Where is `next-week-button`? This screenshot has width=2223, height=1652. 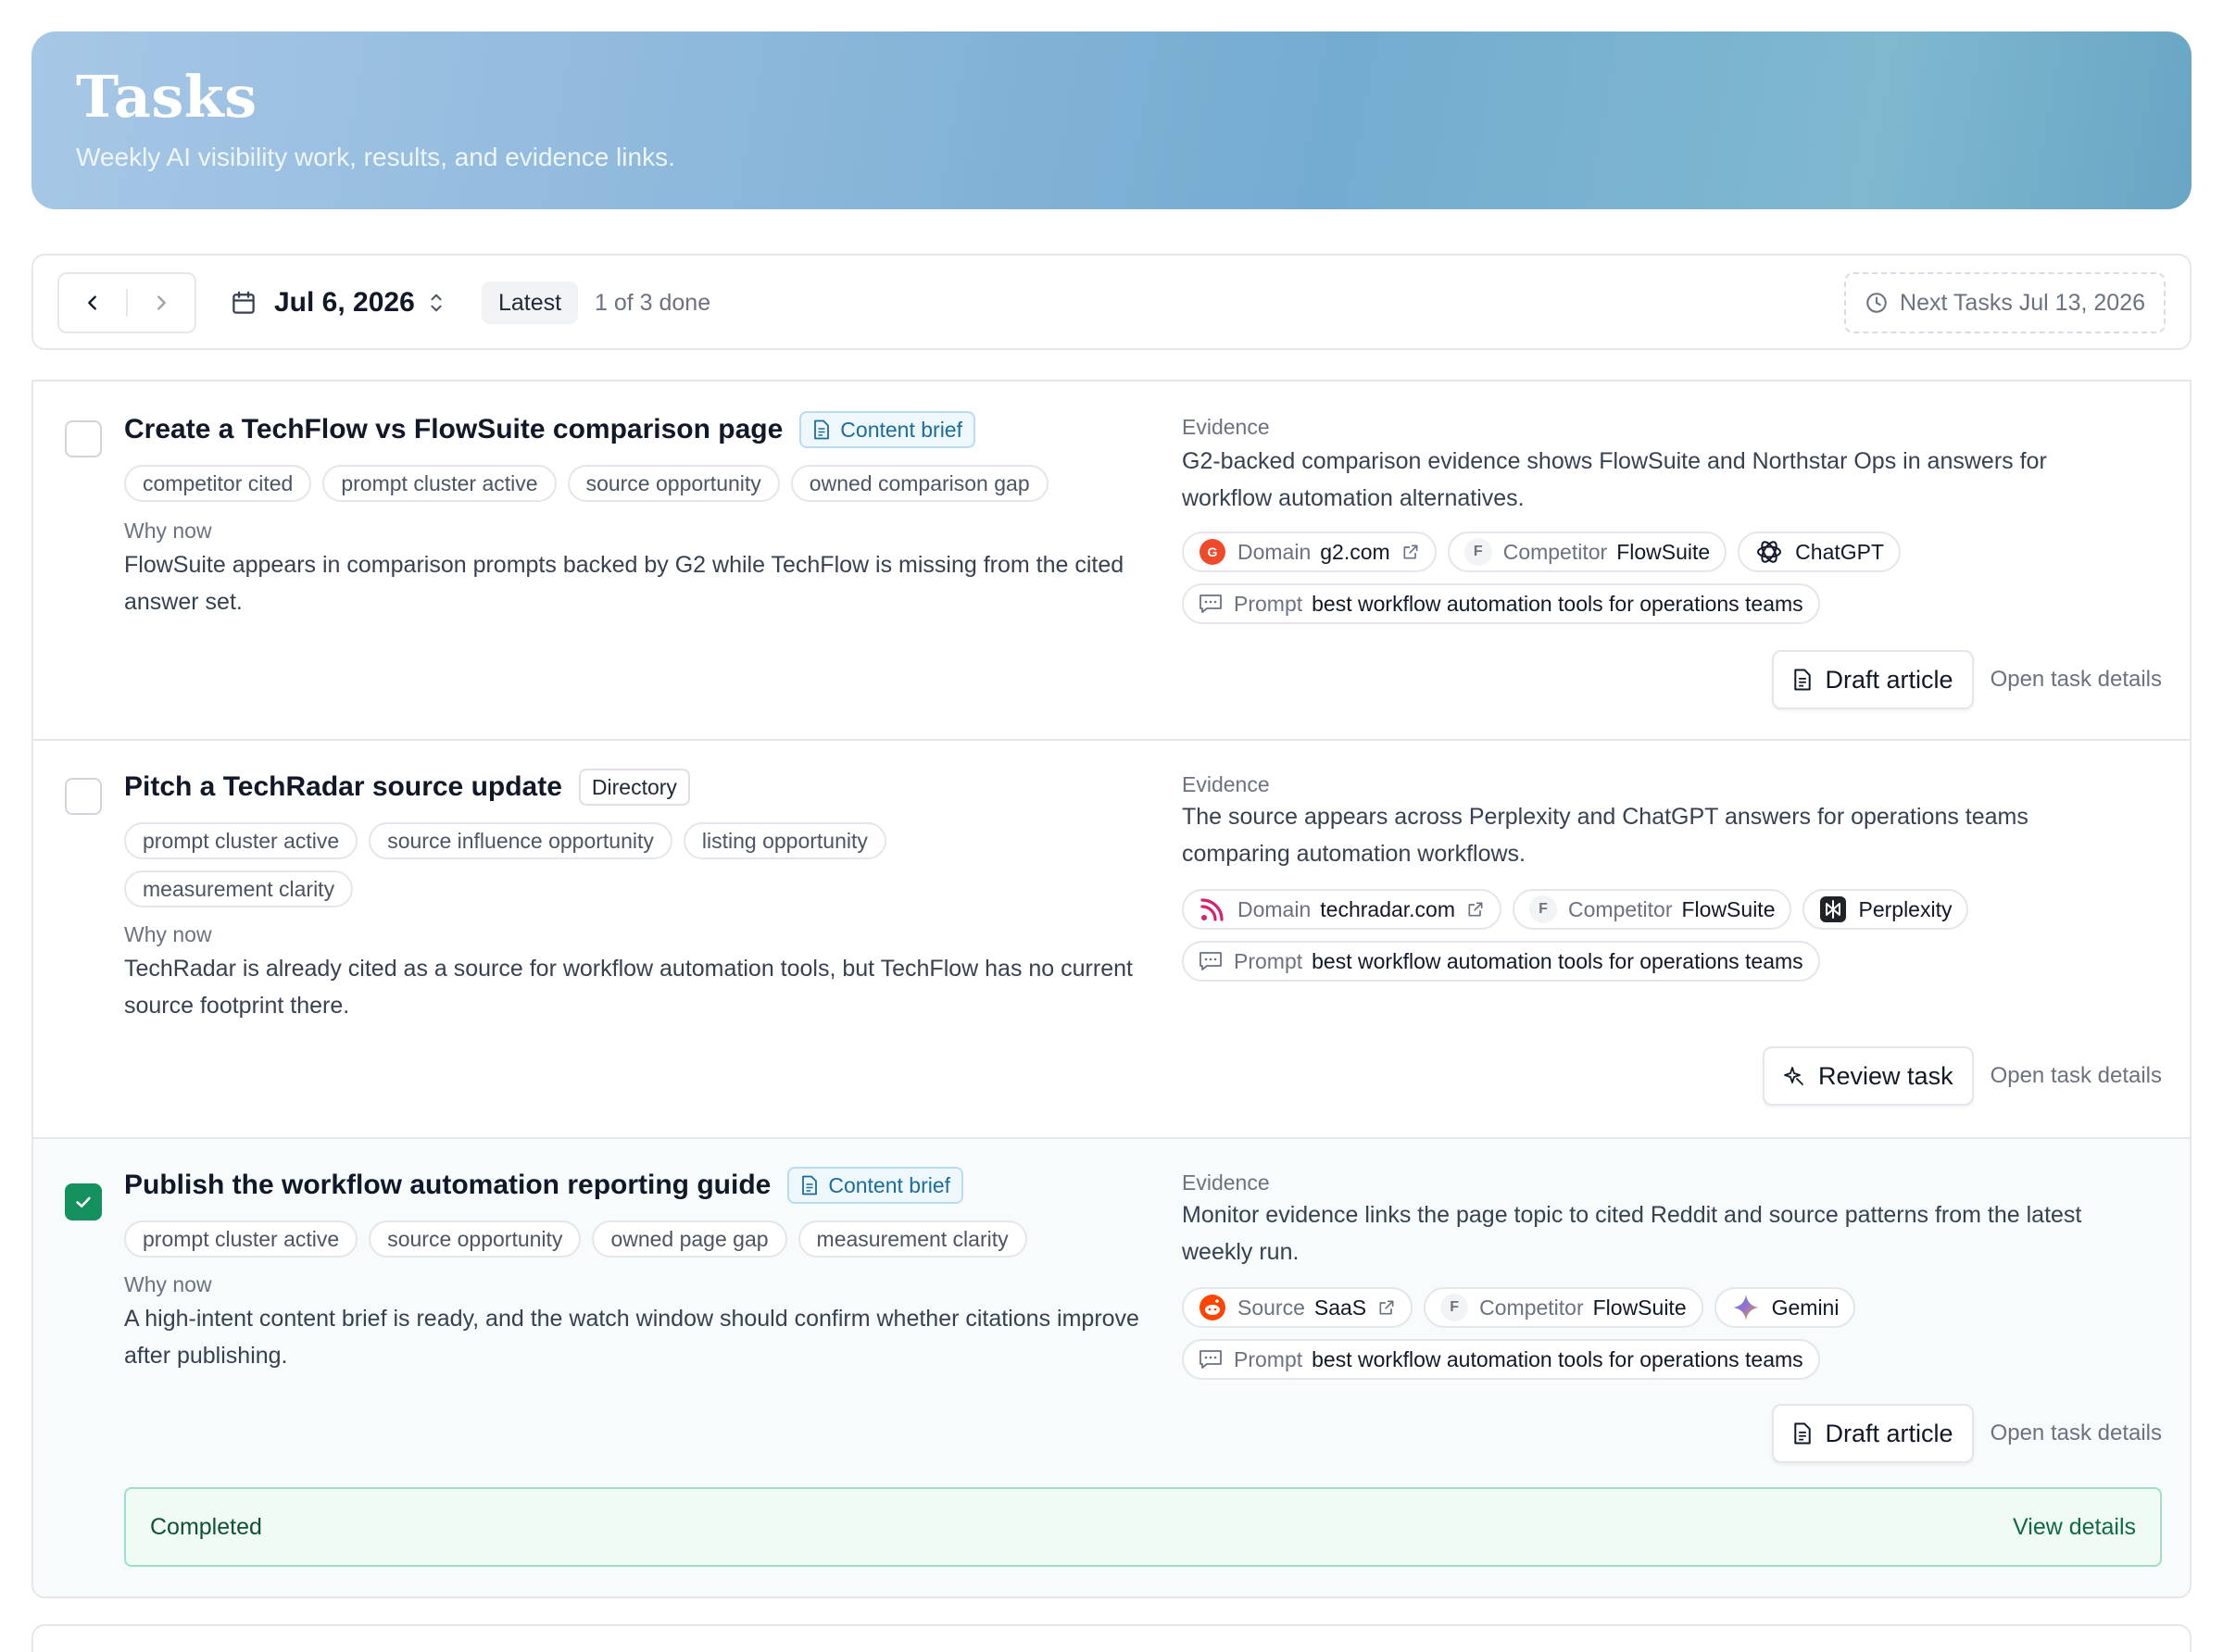
next-week-button is located at coordinates (161, 303).